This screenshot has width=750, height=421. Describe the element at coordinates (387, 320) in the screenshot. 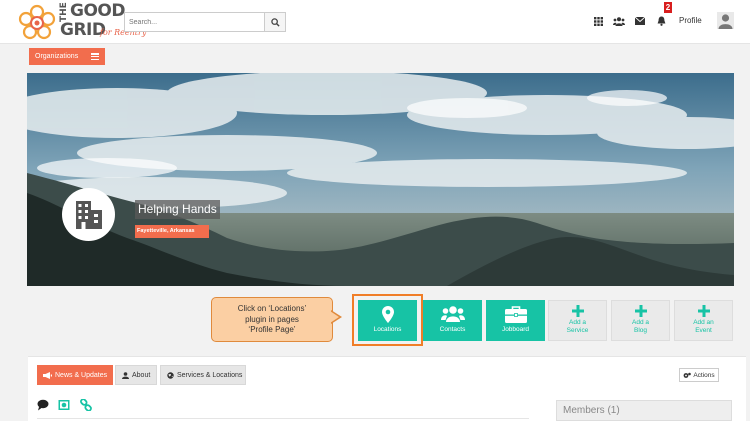

I see `locations-highlight` at that location.